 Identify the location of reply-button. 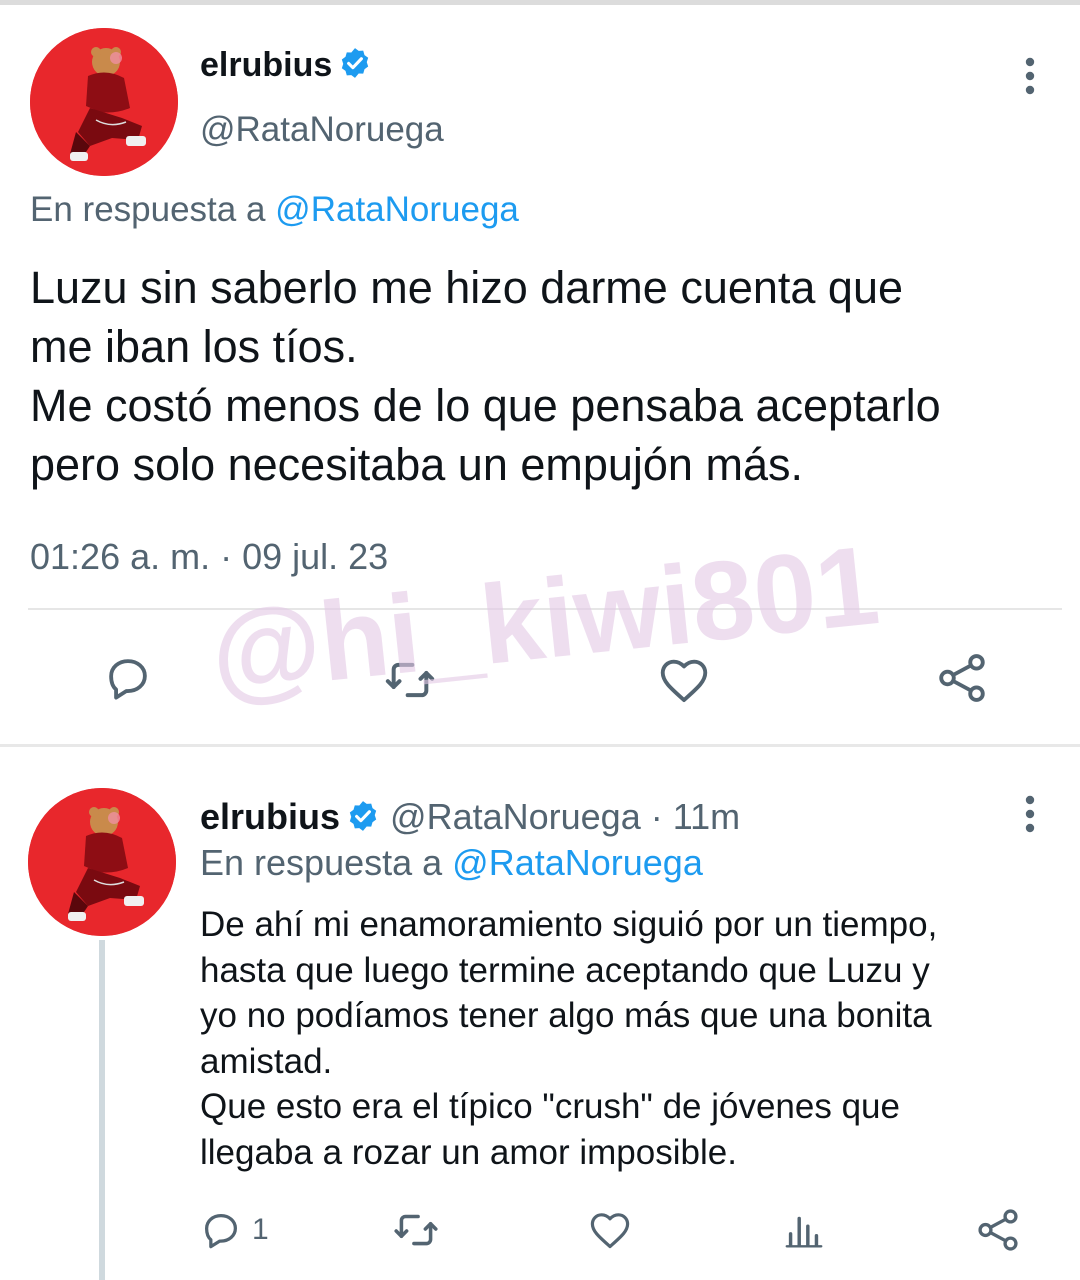
(128, 678).